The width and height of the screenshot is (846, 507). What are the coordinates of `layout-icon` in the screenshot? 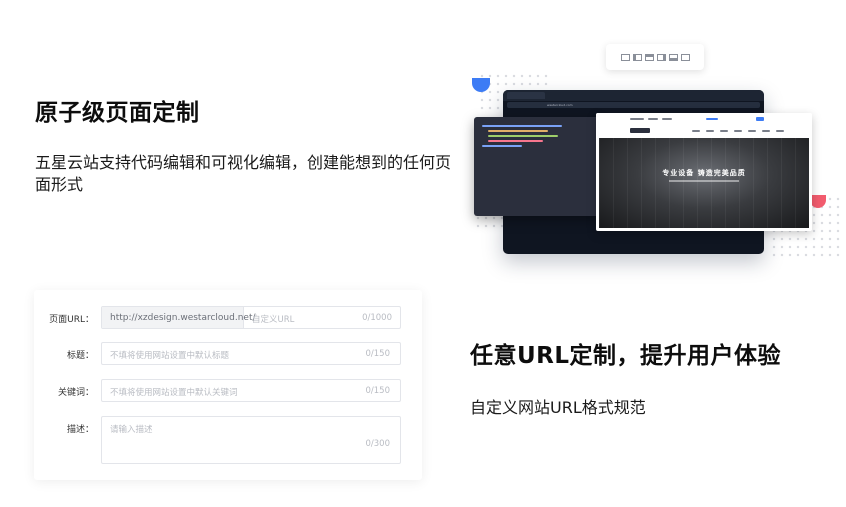 It's located at (625, 57).